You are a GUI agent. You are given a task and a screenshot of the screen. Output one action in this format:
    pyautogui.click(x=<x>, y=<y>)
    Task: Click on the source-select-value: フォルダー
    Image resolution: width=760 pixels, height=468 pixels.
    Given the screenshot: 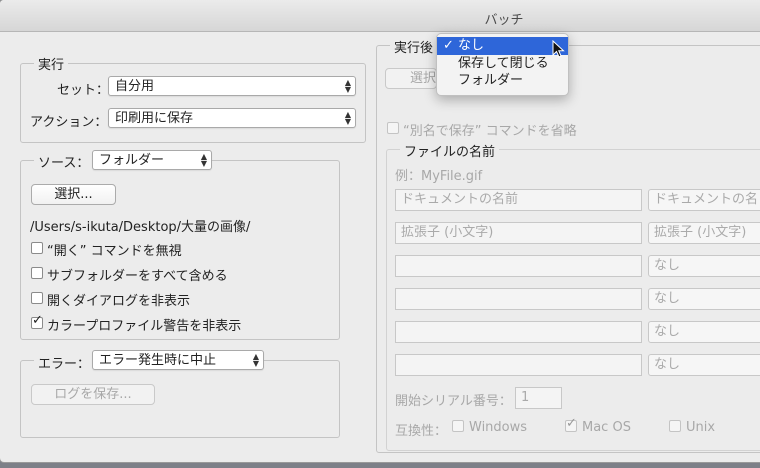 What is the action you would take?
    pyautogui.click(x=132, y=160)
    